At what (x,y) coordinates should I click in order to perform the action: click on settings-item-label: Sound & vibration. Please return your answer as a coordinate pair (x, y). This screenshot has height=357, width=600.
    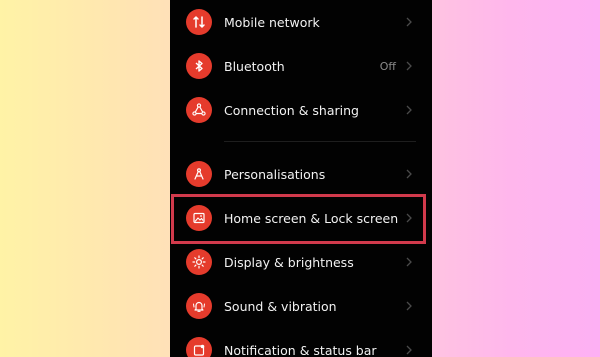
    Looking at the image, I should click on (280, 306).